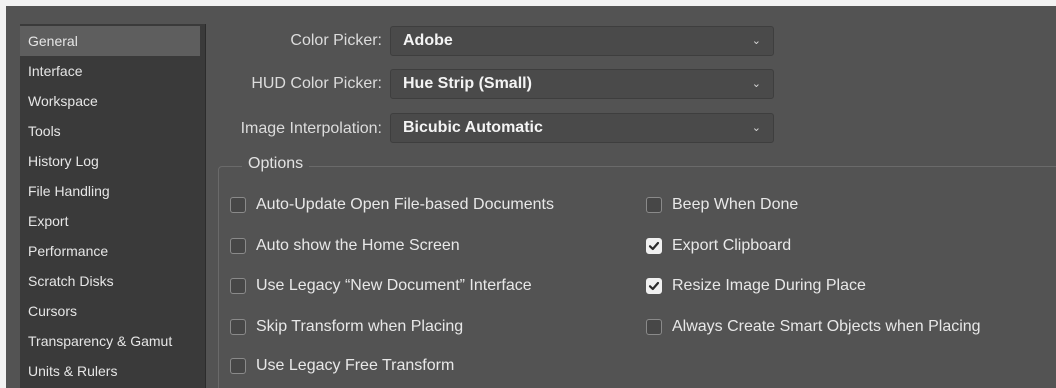 Image resolution: width=1056 pixels, height=388 pixels. What do you see at coordinates (110, 311) in the screenshot?
I see `sidebar-item-cursors: Cursors` at bounding box center [110, 311].